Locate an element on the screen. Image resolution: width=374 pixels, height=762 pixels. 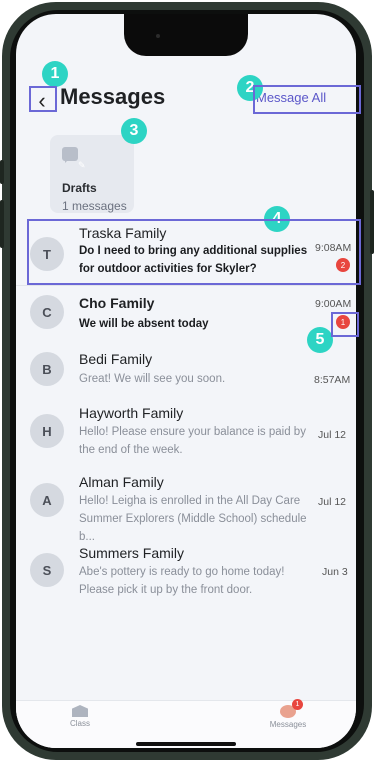
avatar: B is located at coordinates (47, 369).